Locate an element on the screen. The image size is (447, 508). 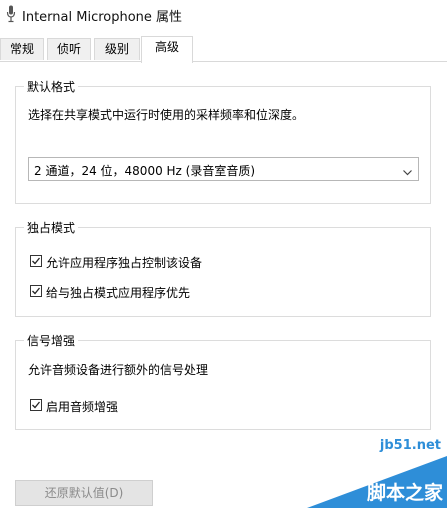
exclusive-priority-label: 给与独占模式应用程序优先 is located at coordinates (118, 293).